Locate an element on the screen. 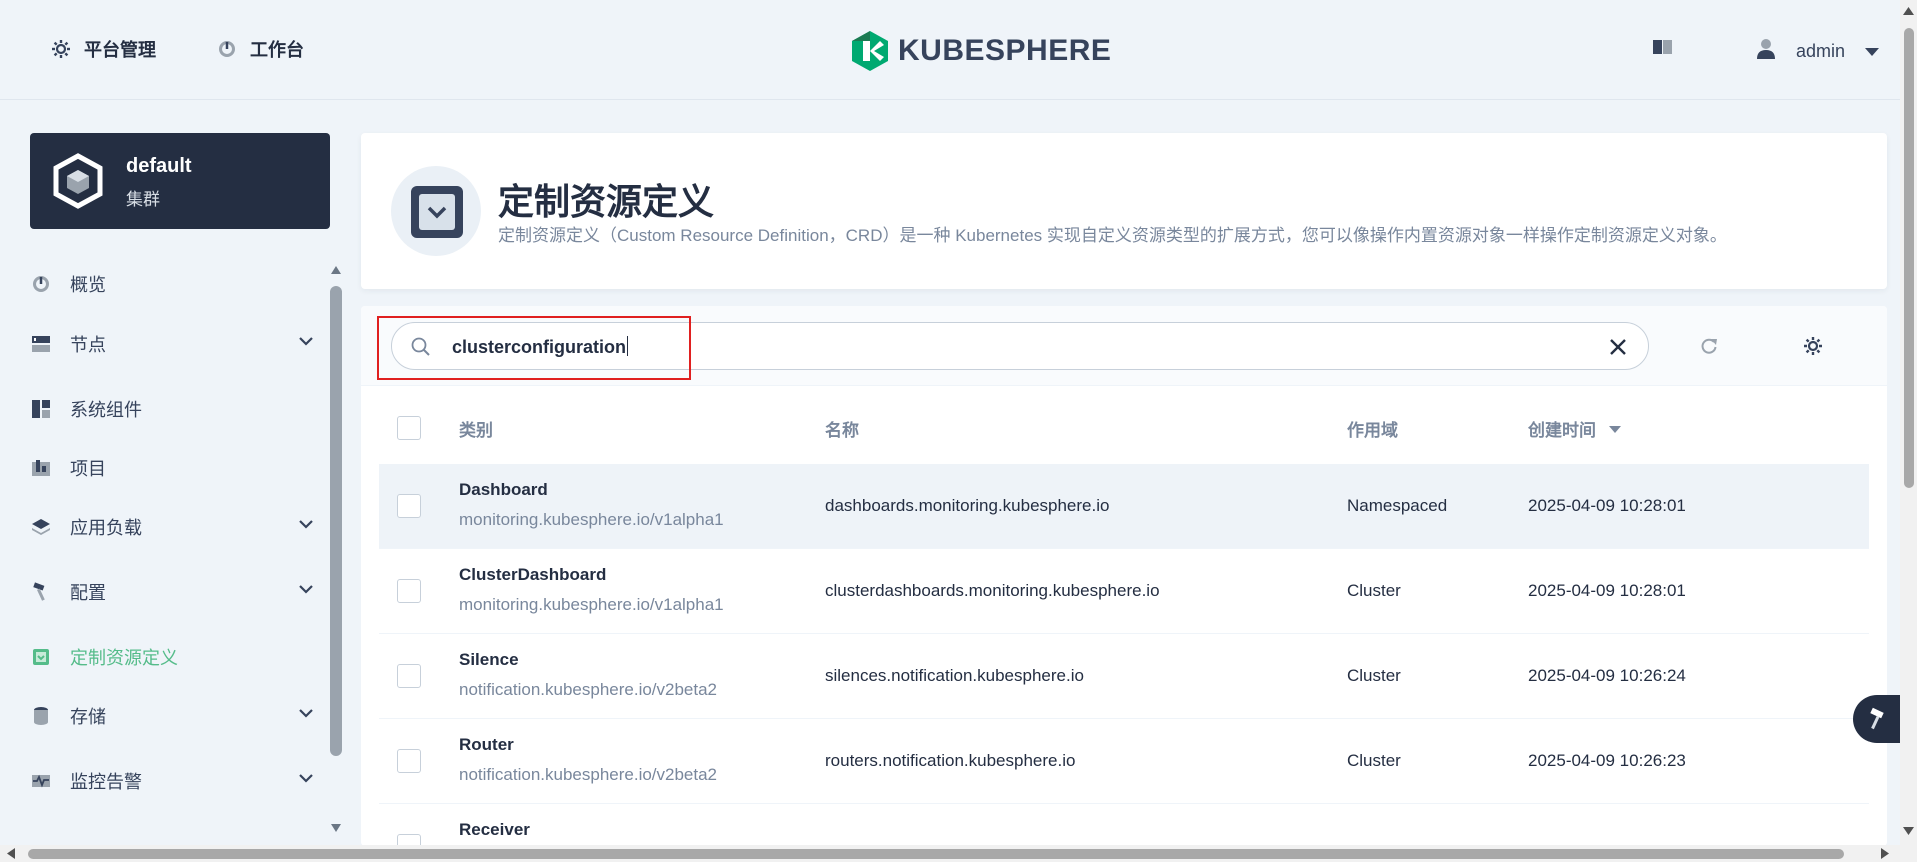 This screenshot has height=862, width=1917. sidebar-item-label: 项目 is located at coordinates (88, 469).